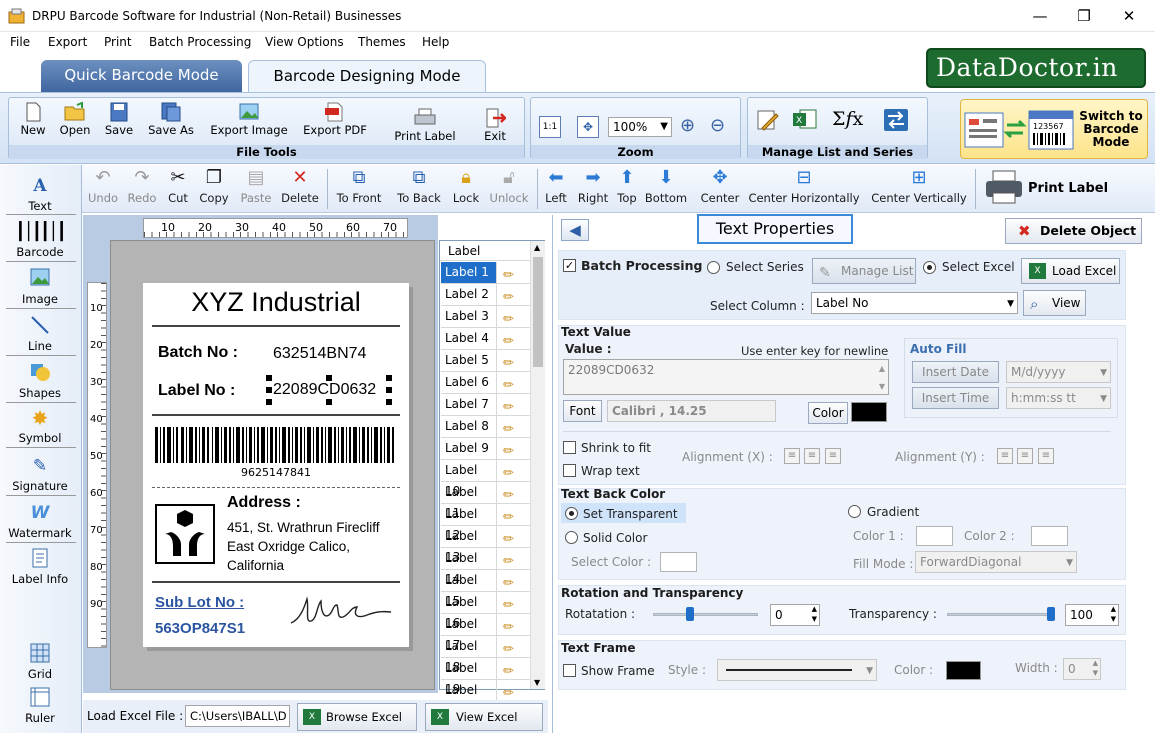  I want to click on sidebar-item-barcode: ┃│┃┃│┃ Barcode, so click(40, 240).